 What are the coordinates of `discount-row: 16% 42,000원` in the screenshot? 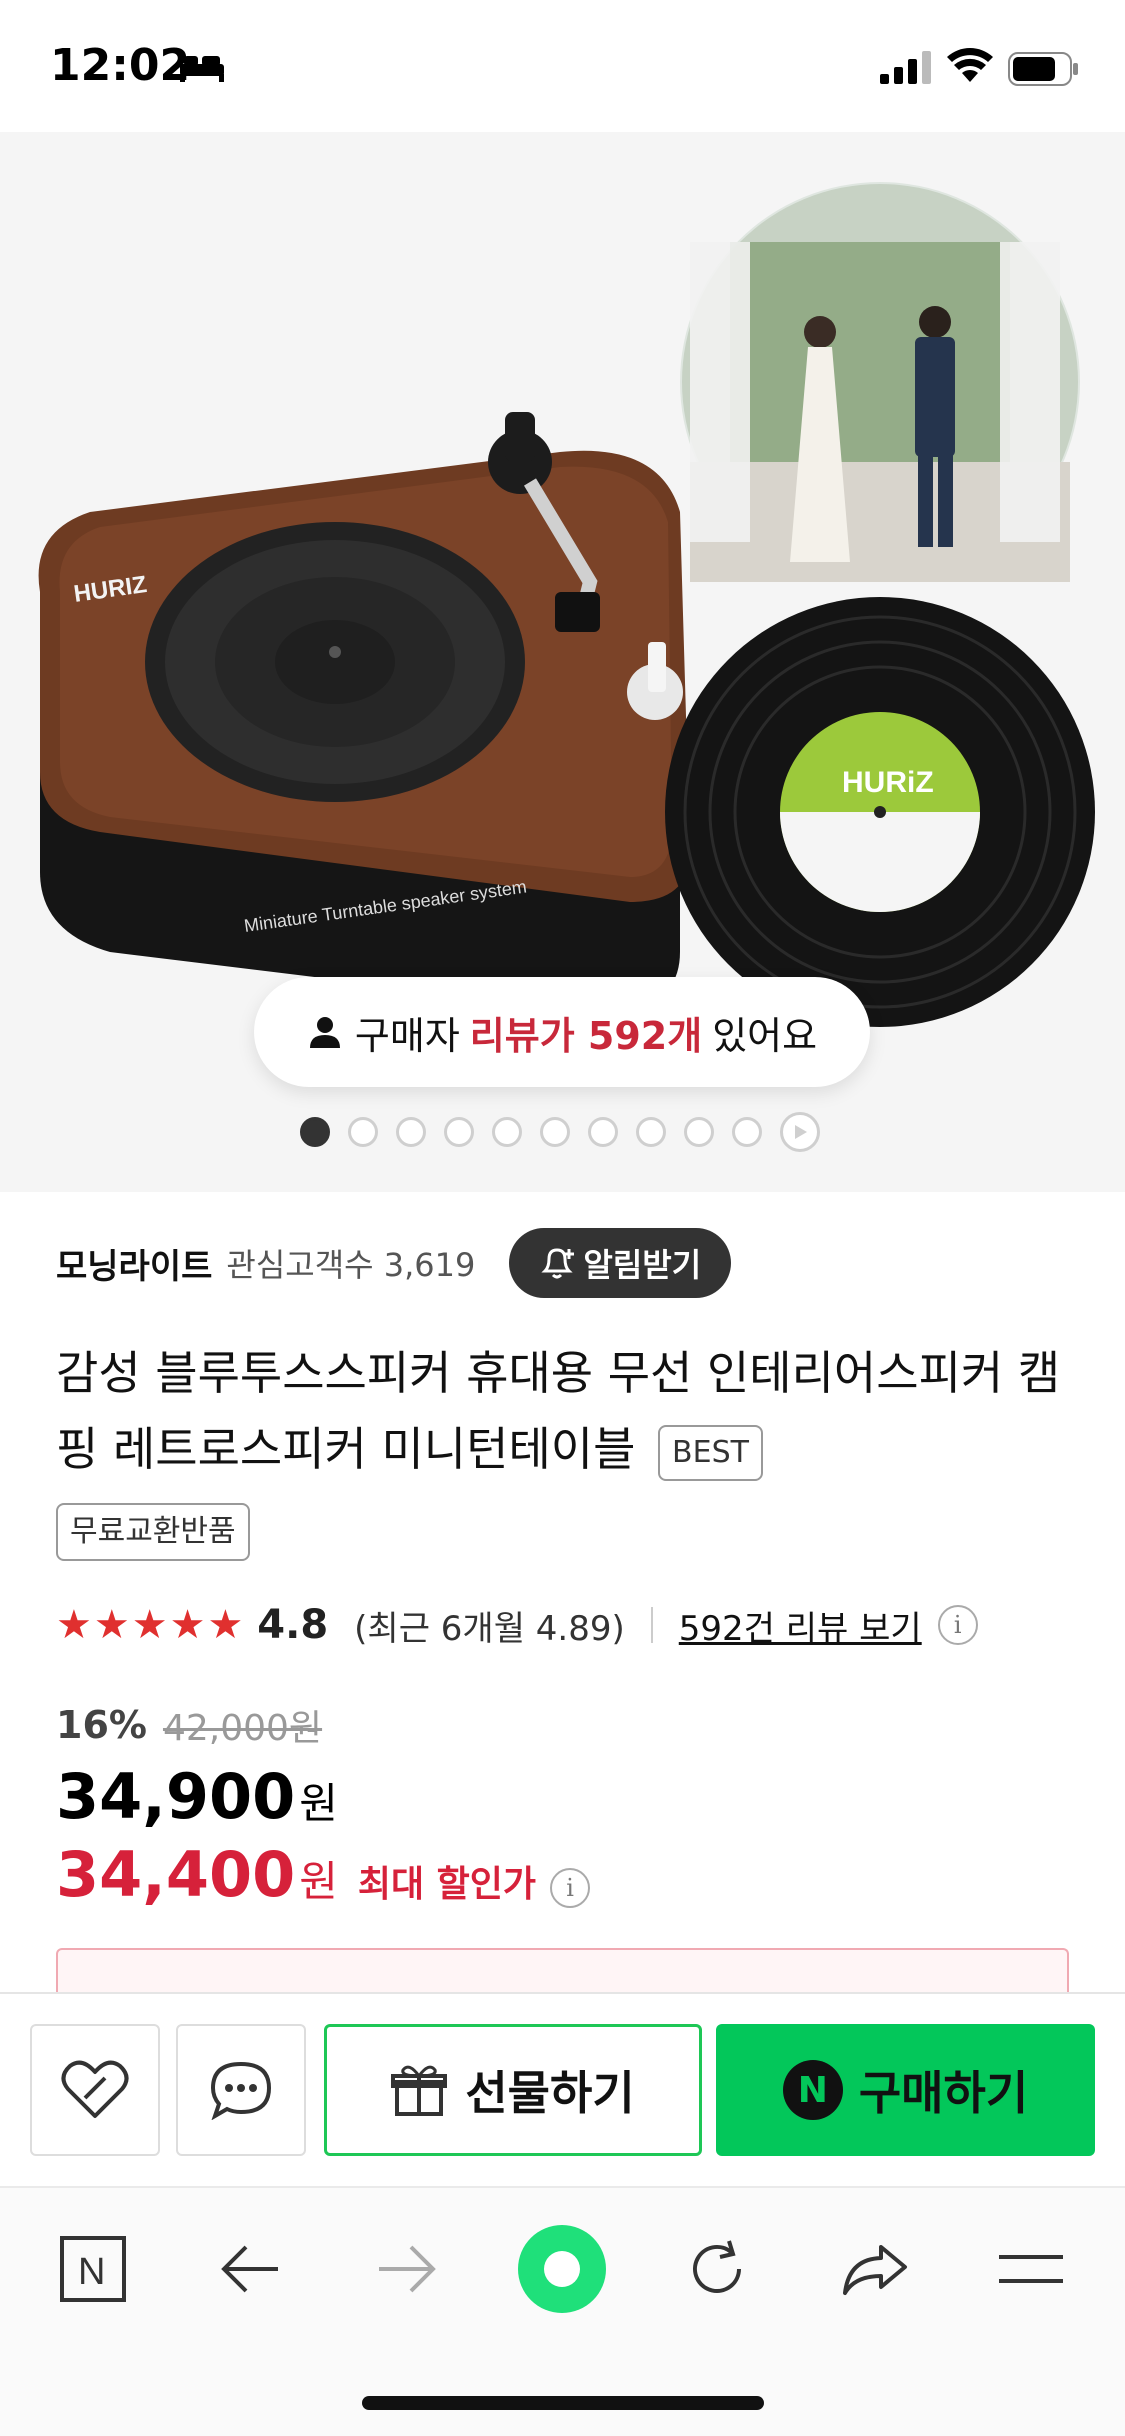 It's located at (189, 1725).